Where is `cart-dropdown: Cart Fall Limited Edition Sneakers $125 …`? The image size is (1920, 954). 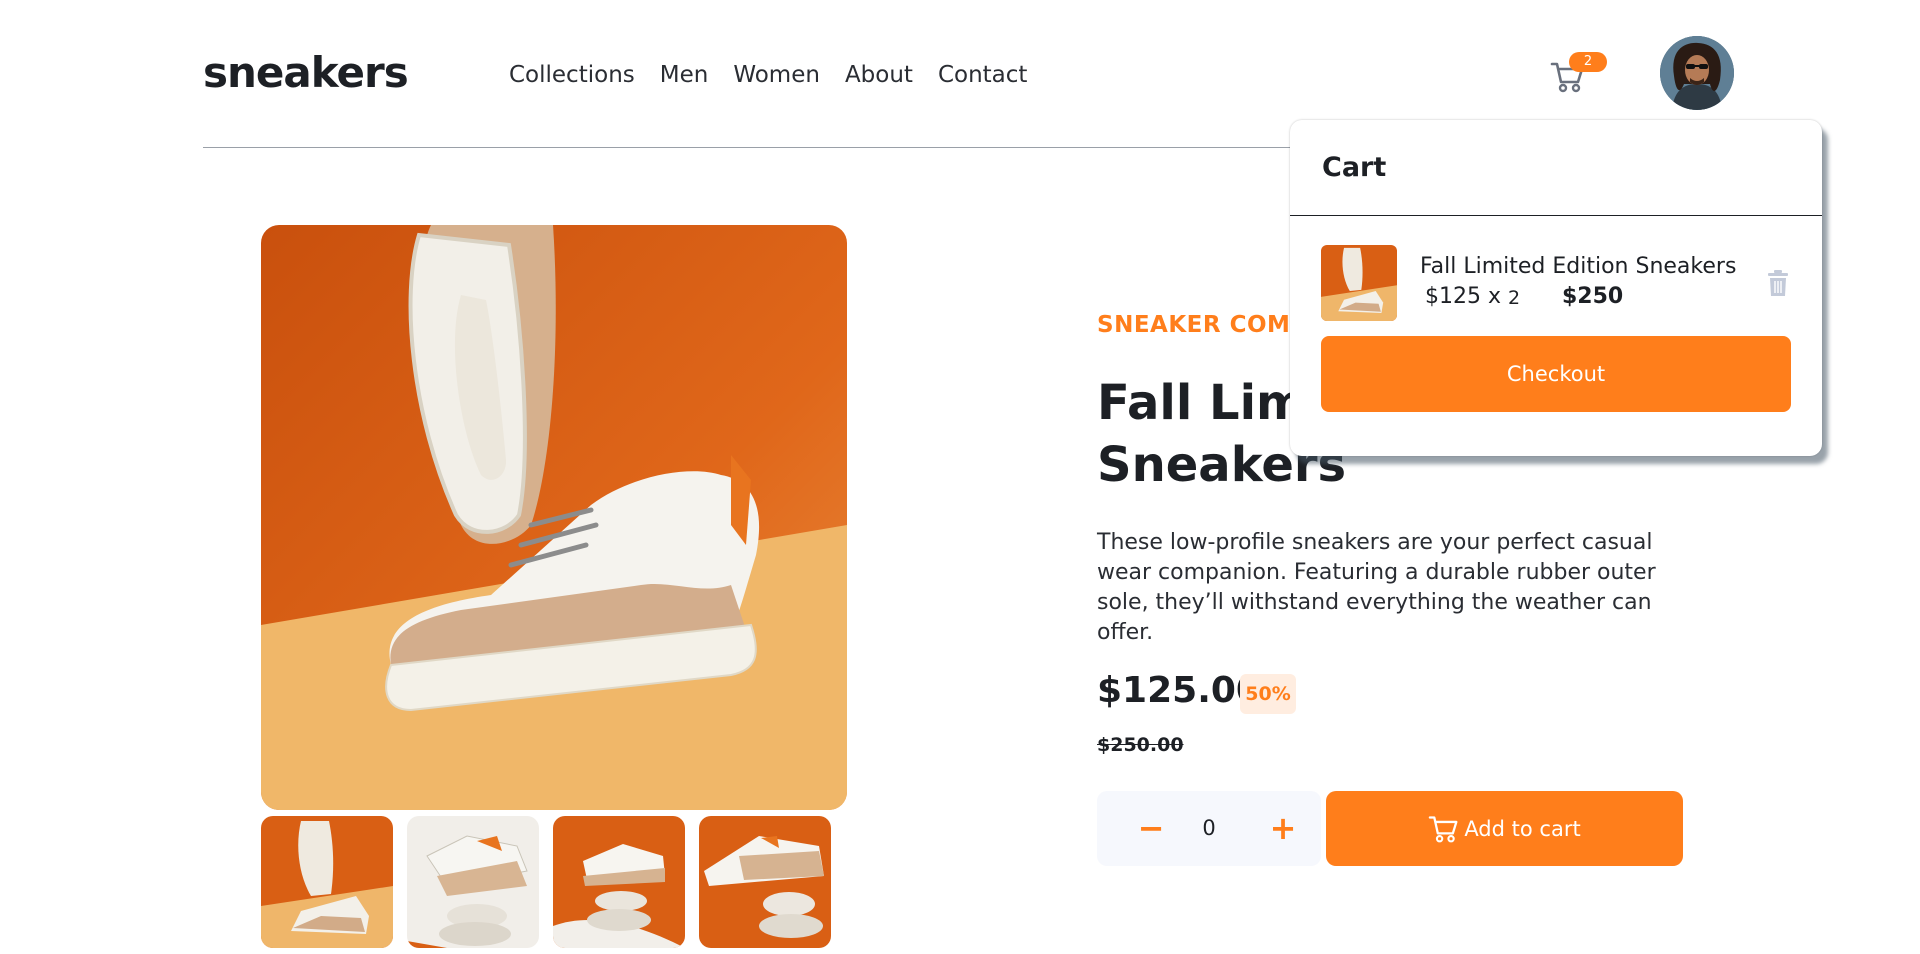 cart-dropdown: Cart Fall Limited Edition Sneakers $125 … is located at coordinates (1556, 288).